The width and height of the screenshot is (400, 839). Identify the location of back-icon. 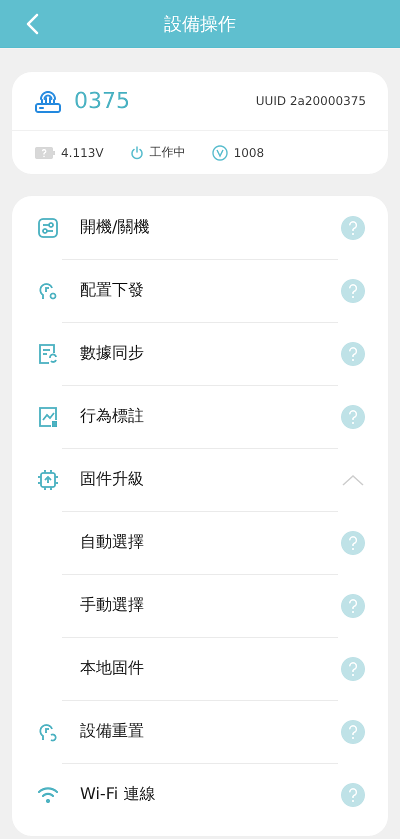
(32, 24).